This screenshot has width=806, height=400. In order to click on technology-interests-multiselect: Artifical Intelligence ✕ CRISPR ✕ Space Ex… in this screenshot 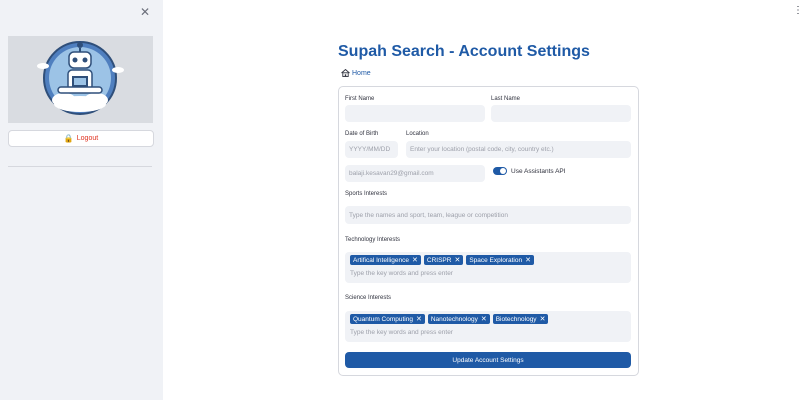, I will do `click(488, 267)`.